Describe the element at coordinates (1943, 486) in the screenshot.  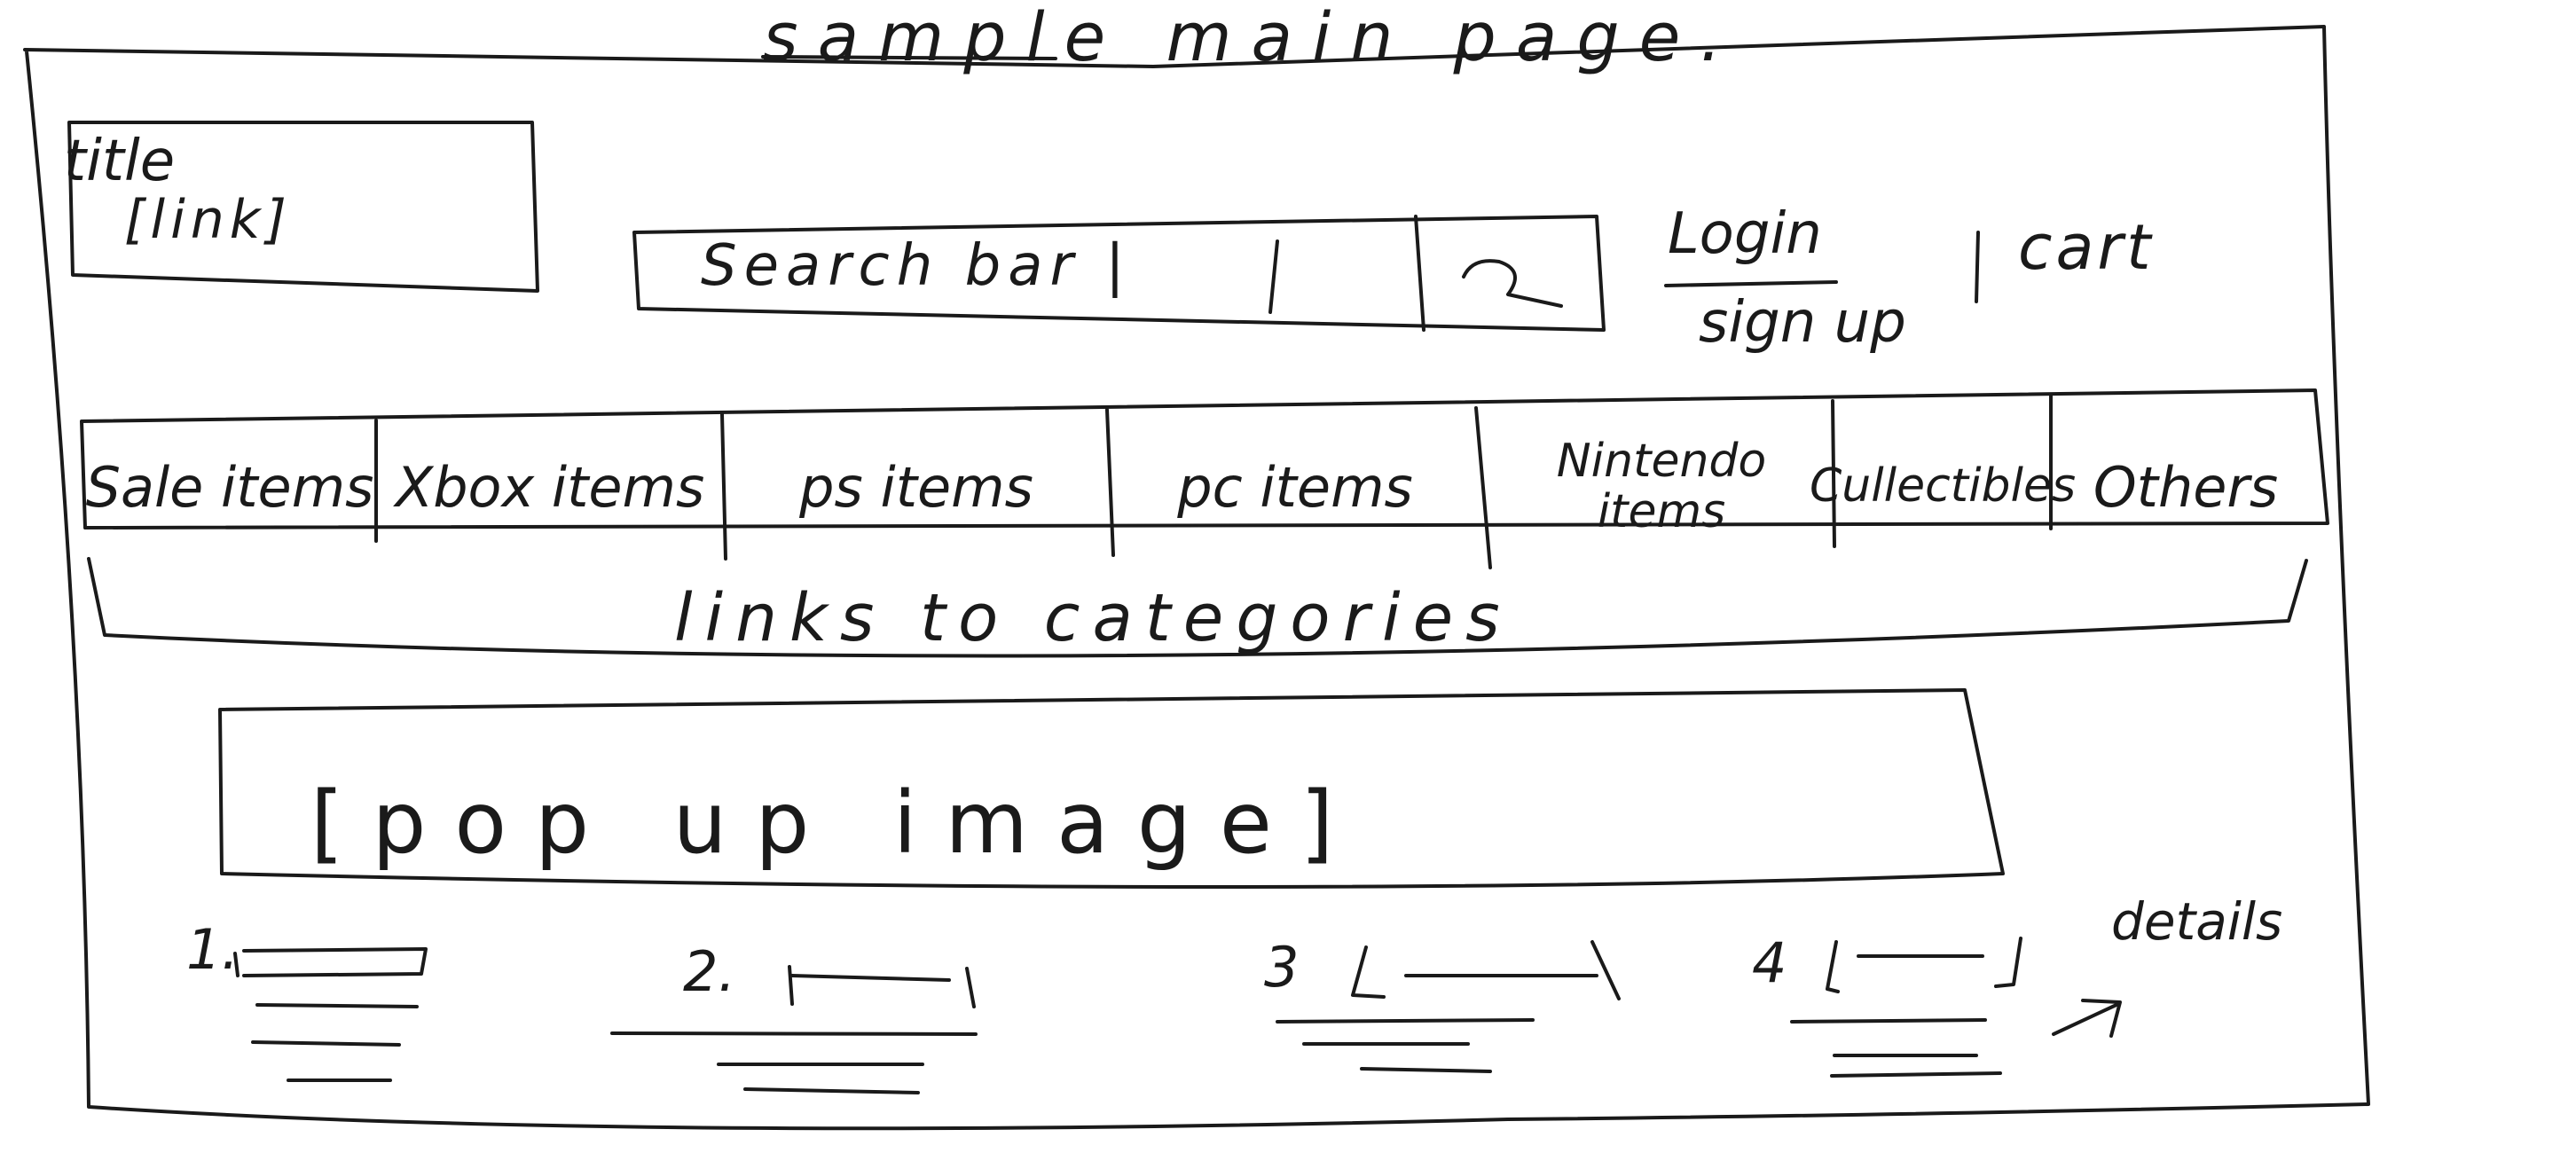
I see `tab-collectibles: Cullectibles` at that location.